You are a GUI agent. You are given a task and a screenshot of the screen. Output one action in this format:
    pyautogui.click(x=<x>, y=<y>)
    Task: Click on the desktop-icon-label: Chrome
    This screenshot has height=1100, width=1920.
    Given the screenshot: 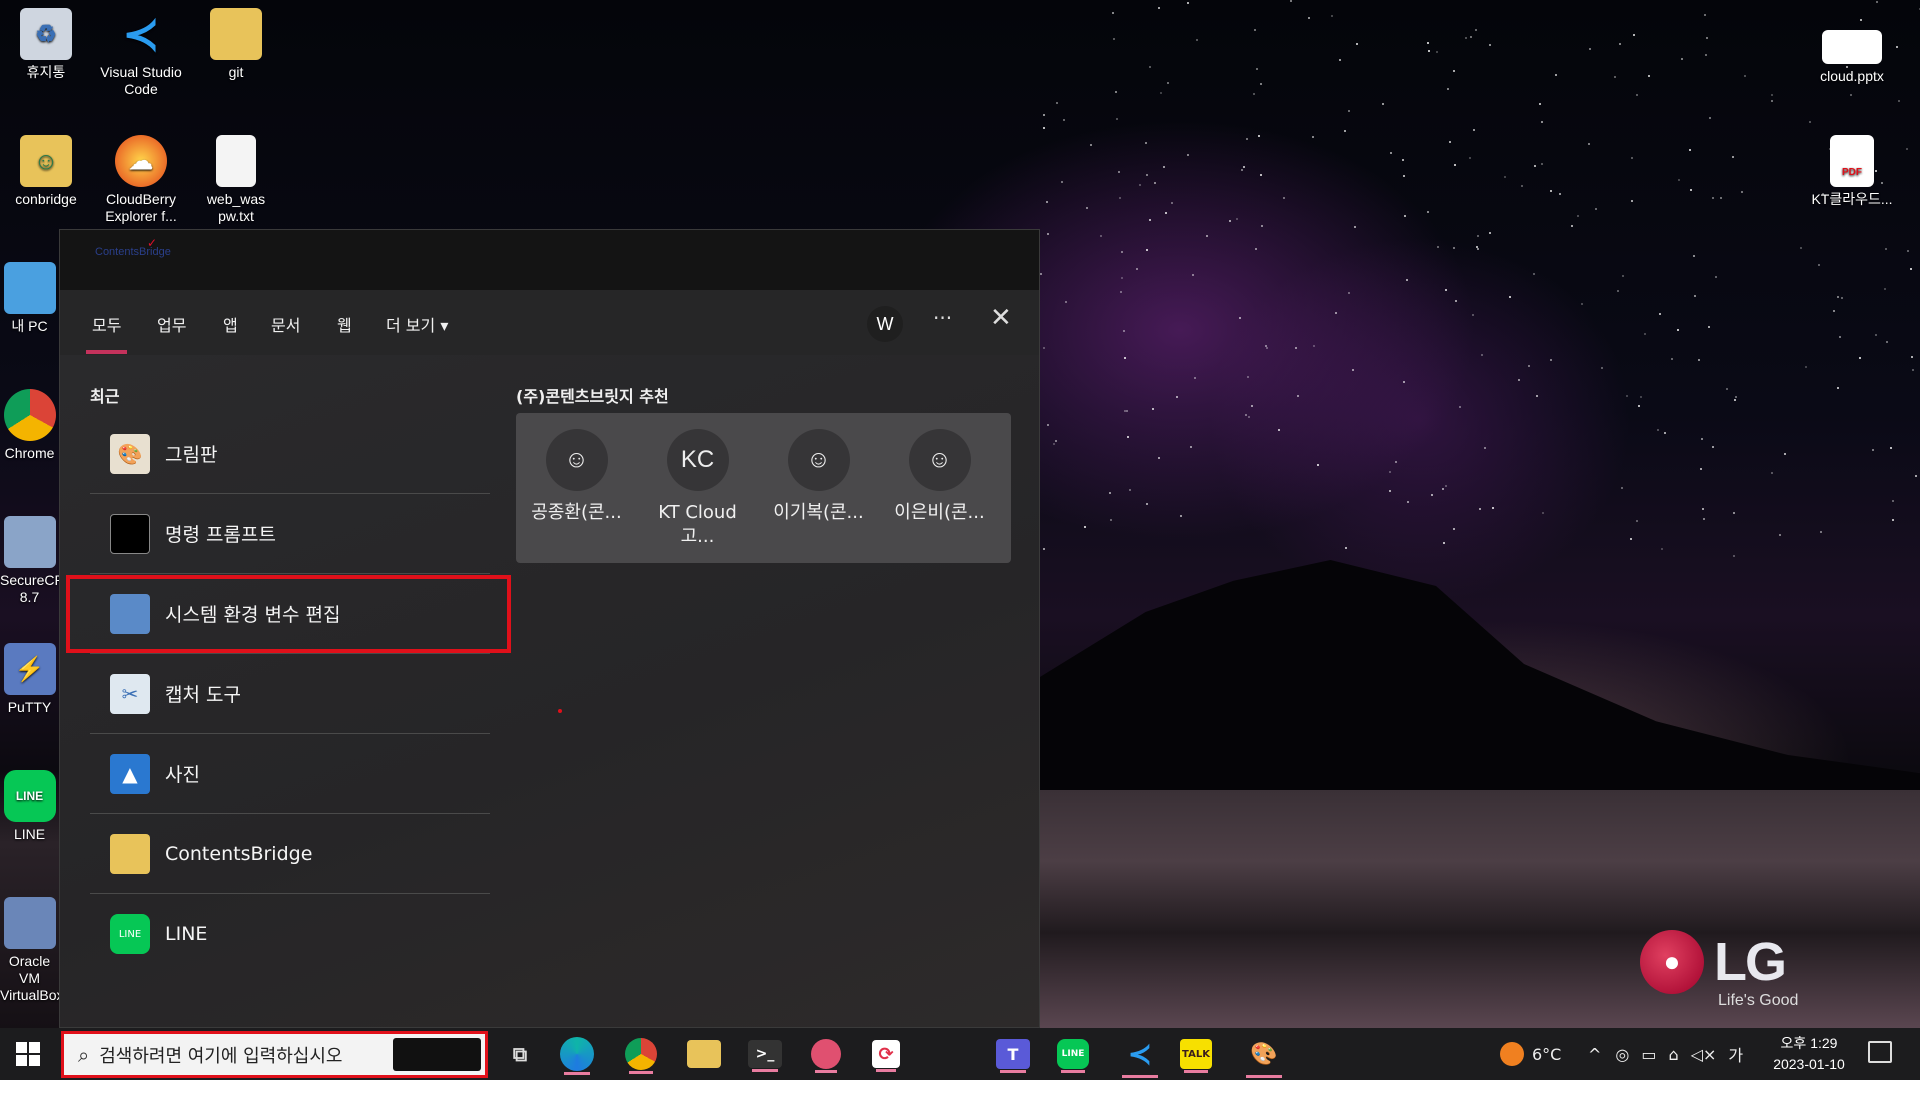 What is the action you would take?
    pyautogui.click(x=29, y=453)
    